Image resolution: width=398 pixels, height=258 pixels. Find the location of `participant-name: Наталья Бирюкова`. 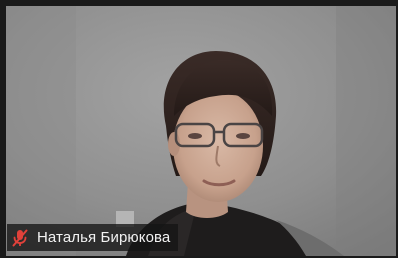

participant-name: Наталья Бирюкова is located at coordinates (104, 237).